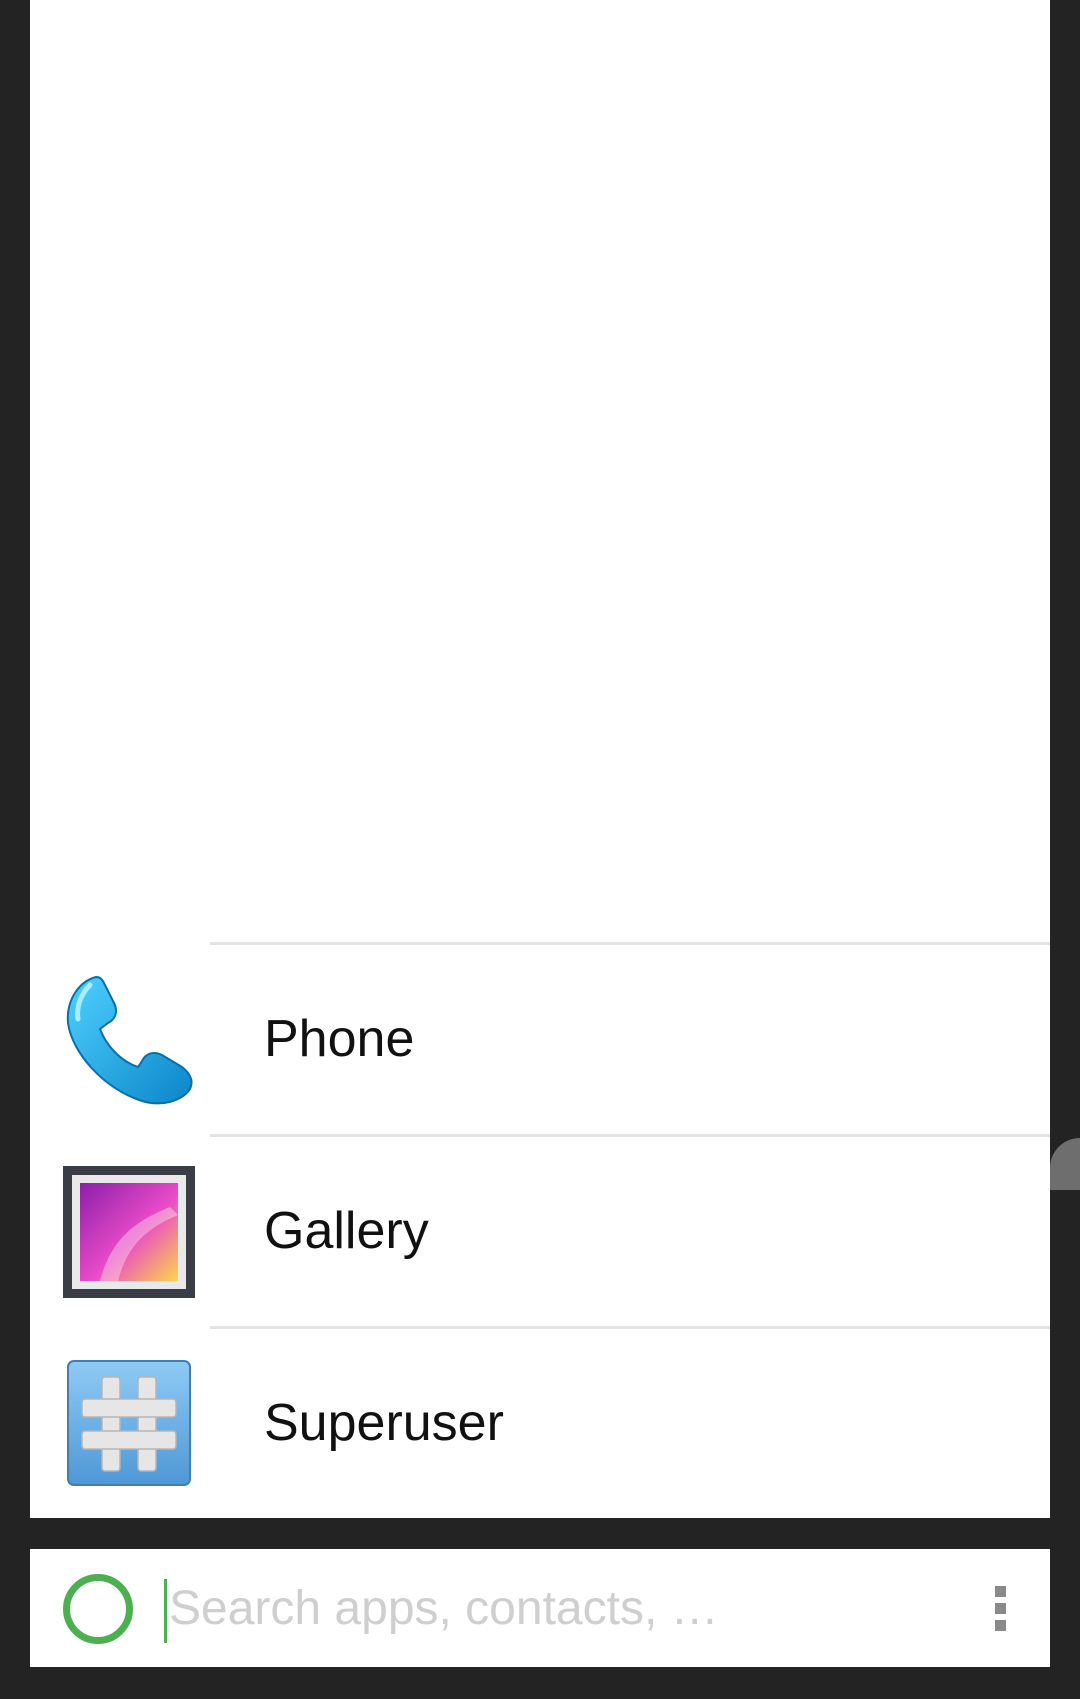  Describe the element at coordinates (129, 1423) in the screenshot. I see `superuser-icon` at that location.